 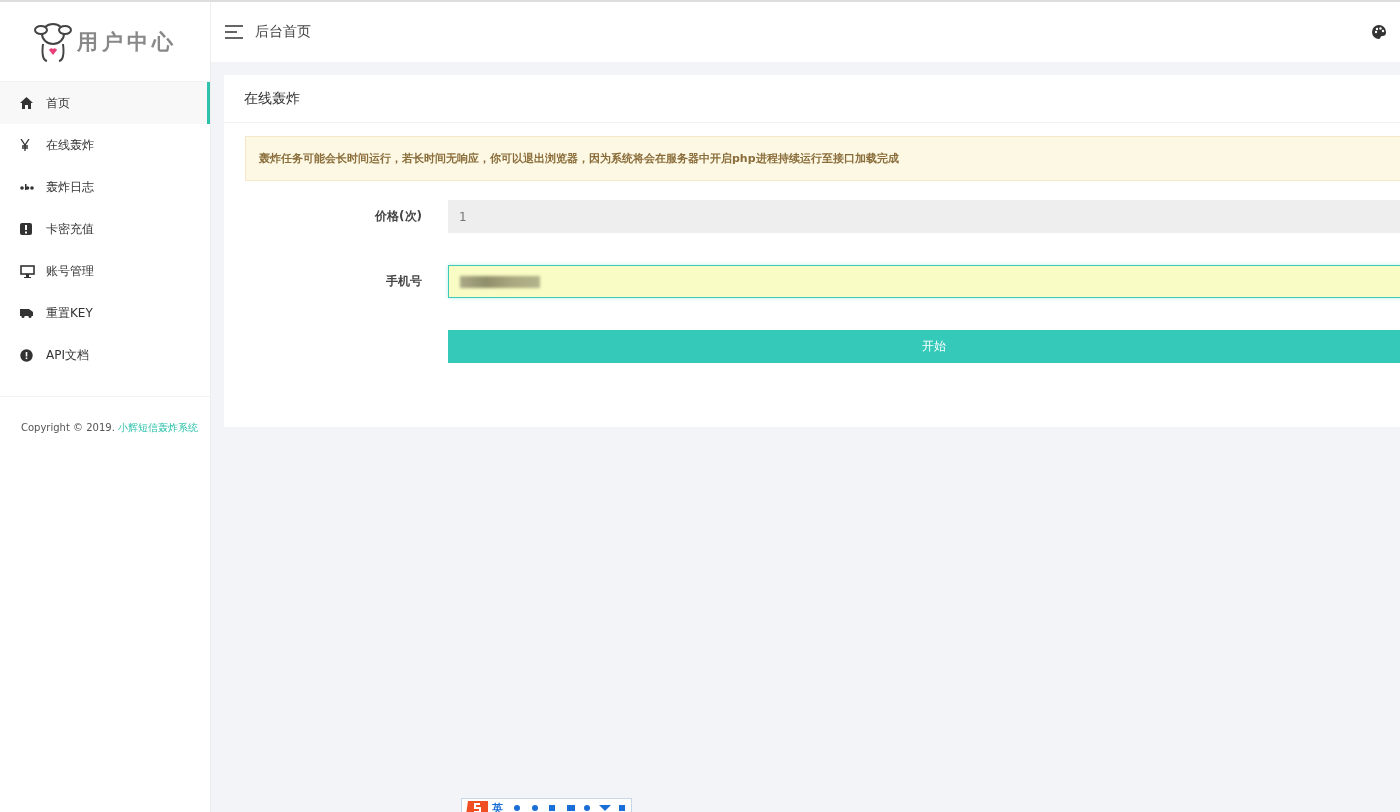 What do you see at coordinates (27, 313) in the screenshot?
I see `truck-icon` at bounding box center [27, 313].